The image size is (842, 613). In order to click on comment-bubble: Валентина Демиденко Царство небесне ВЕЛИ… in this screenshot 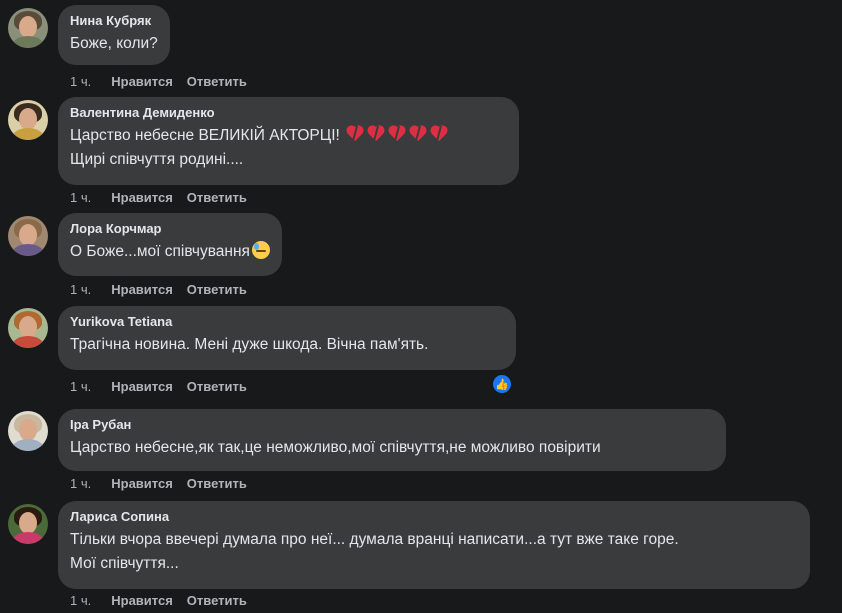, I will do `click(288, 141)`.